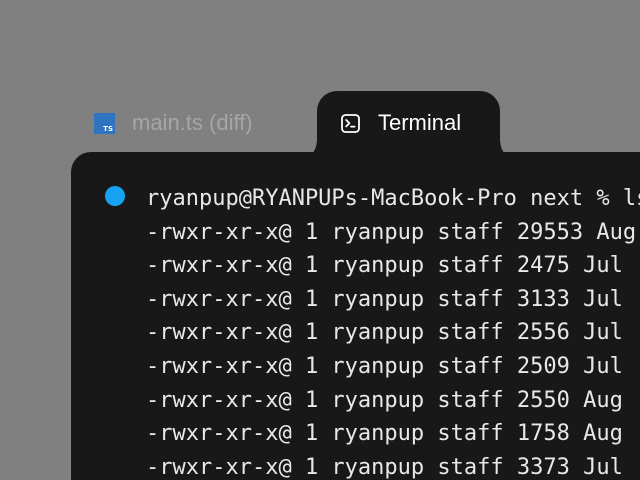 The height and width of the screenshot is (480, 640). Describe the element at coordinates (391, 232) in the screenshot. I see `terminal-output-line: -rwxr-xr-x@ 1 ryanpup staff 29553 Aug` at that location.